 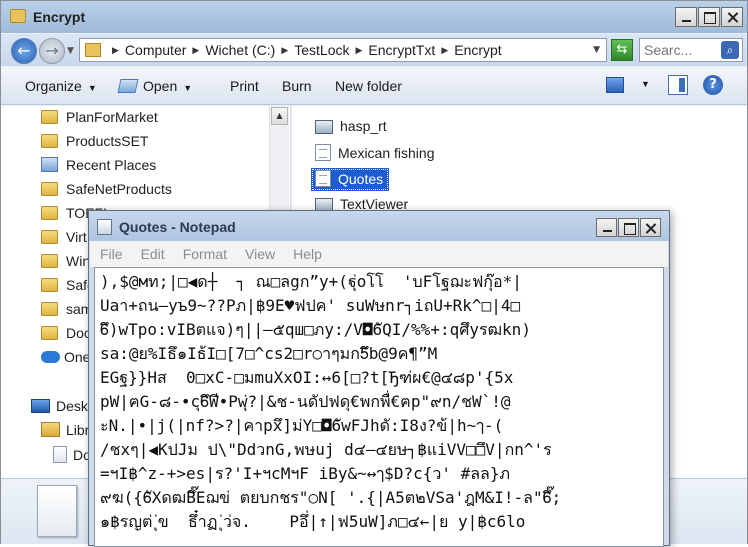 I want to click on back-button: ←, so click(x=24, y=51).